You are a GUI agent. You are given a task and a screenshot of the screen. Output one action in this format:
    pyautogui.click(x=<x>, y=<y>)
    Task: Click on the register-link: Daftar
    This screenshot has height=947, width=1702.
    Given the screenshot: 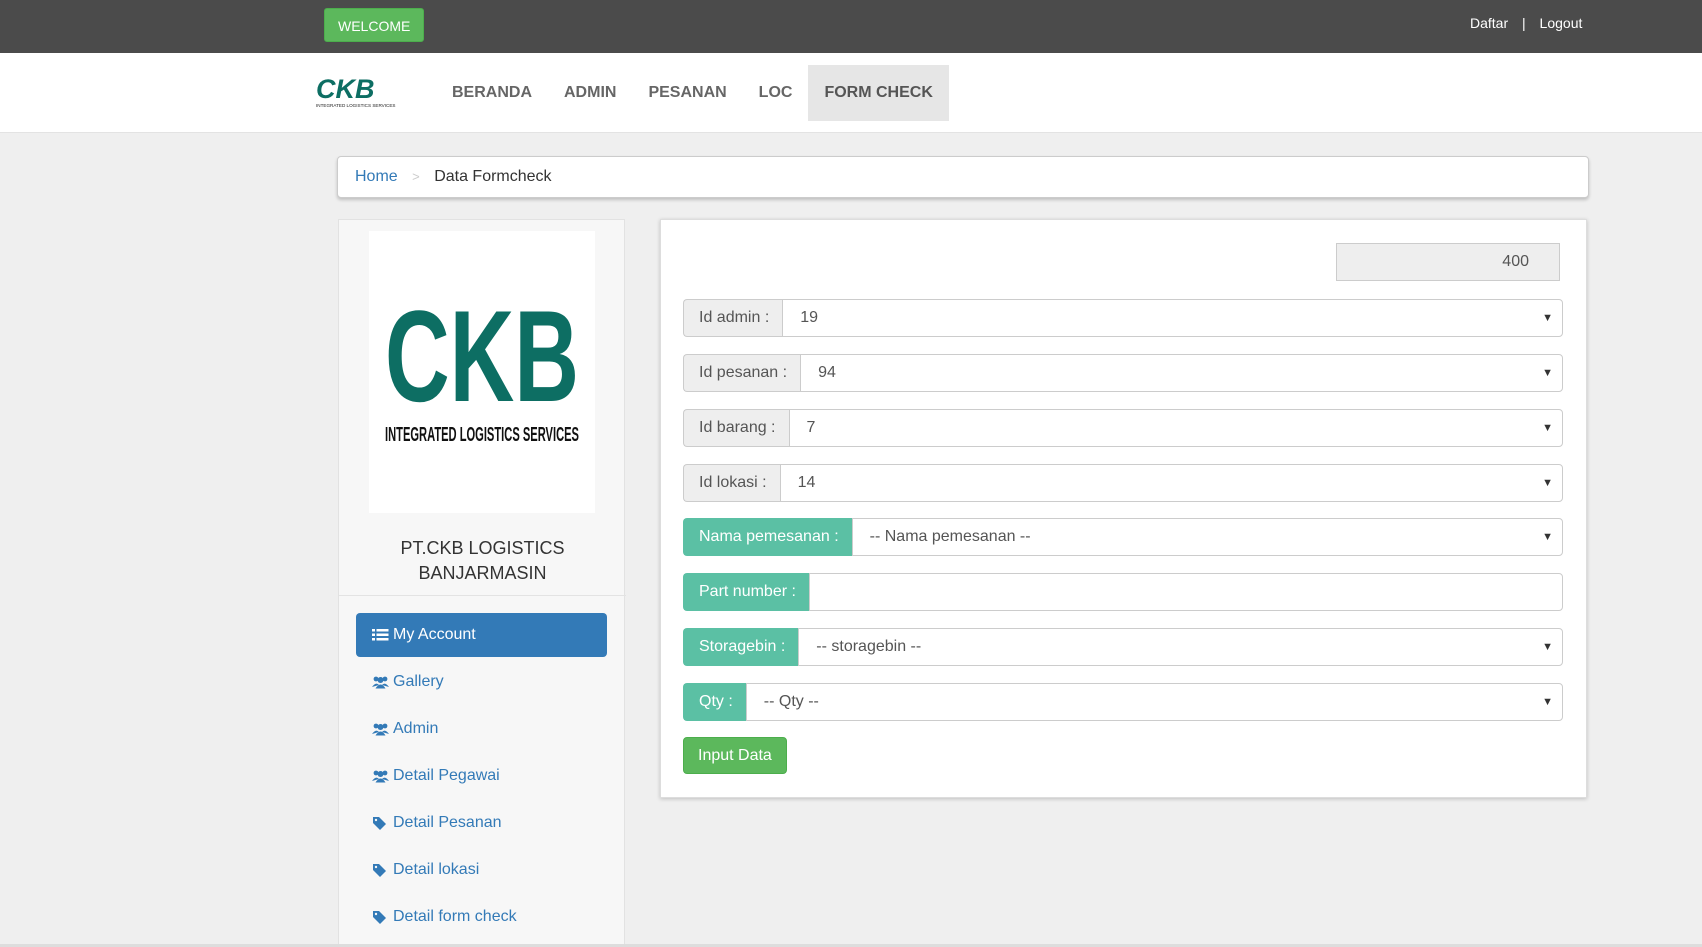 What is the action you would take?
    pyautogui.click(x=1489, y=23)
    